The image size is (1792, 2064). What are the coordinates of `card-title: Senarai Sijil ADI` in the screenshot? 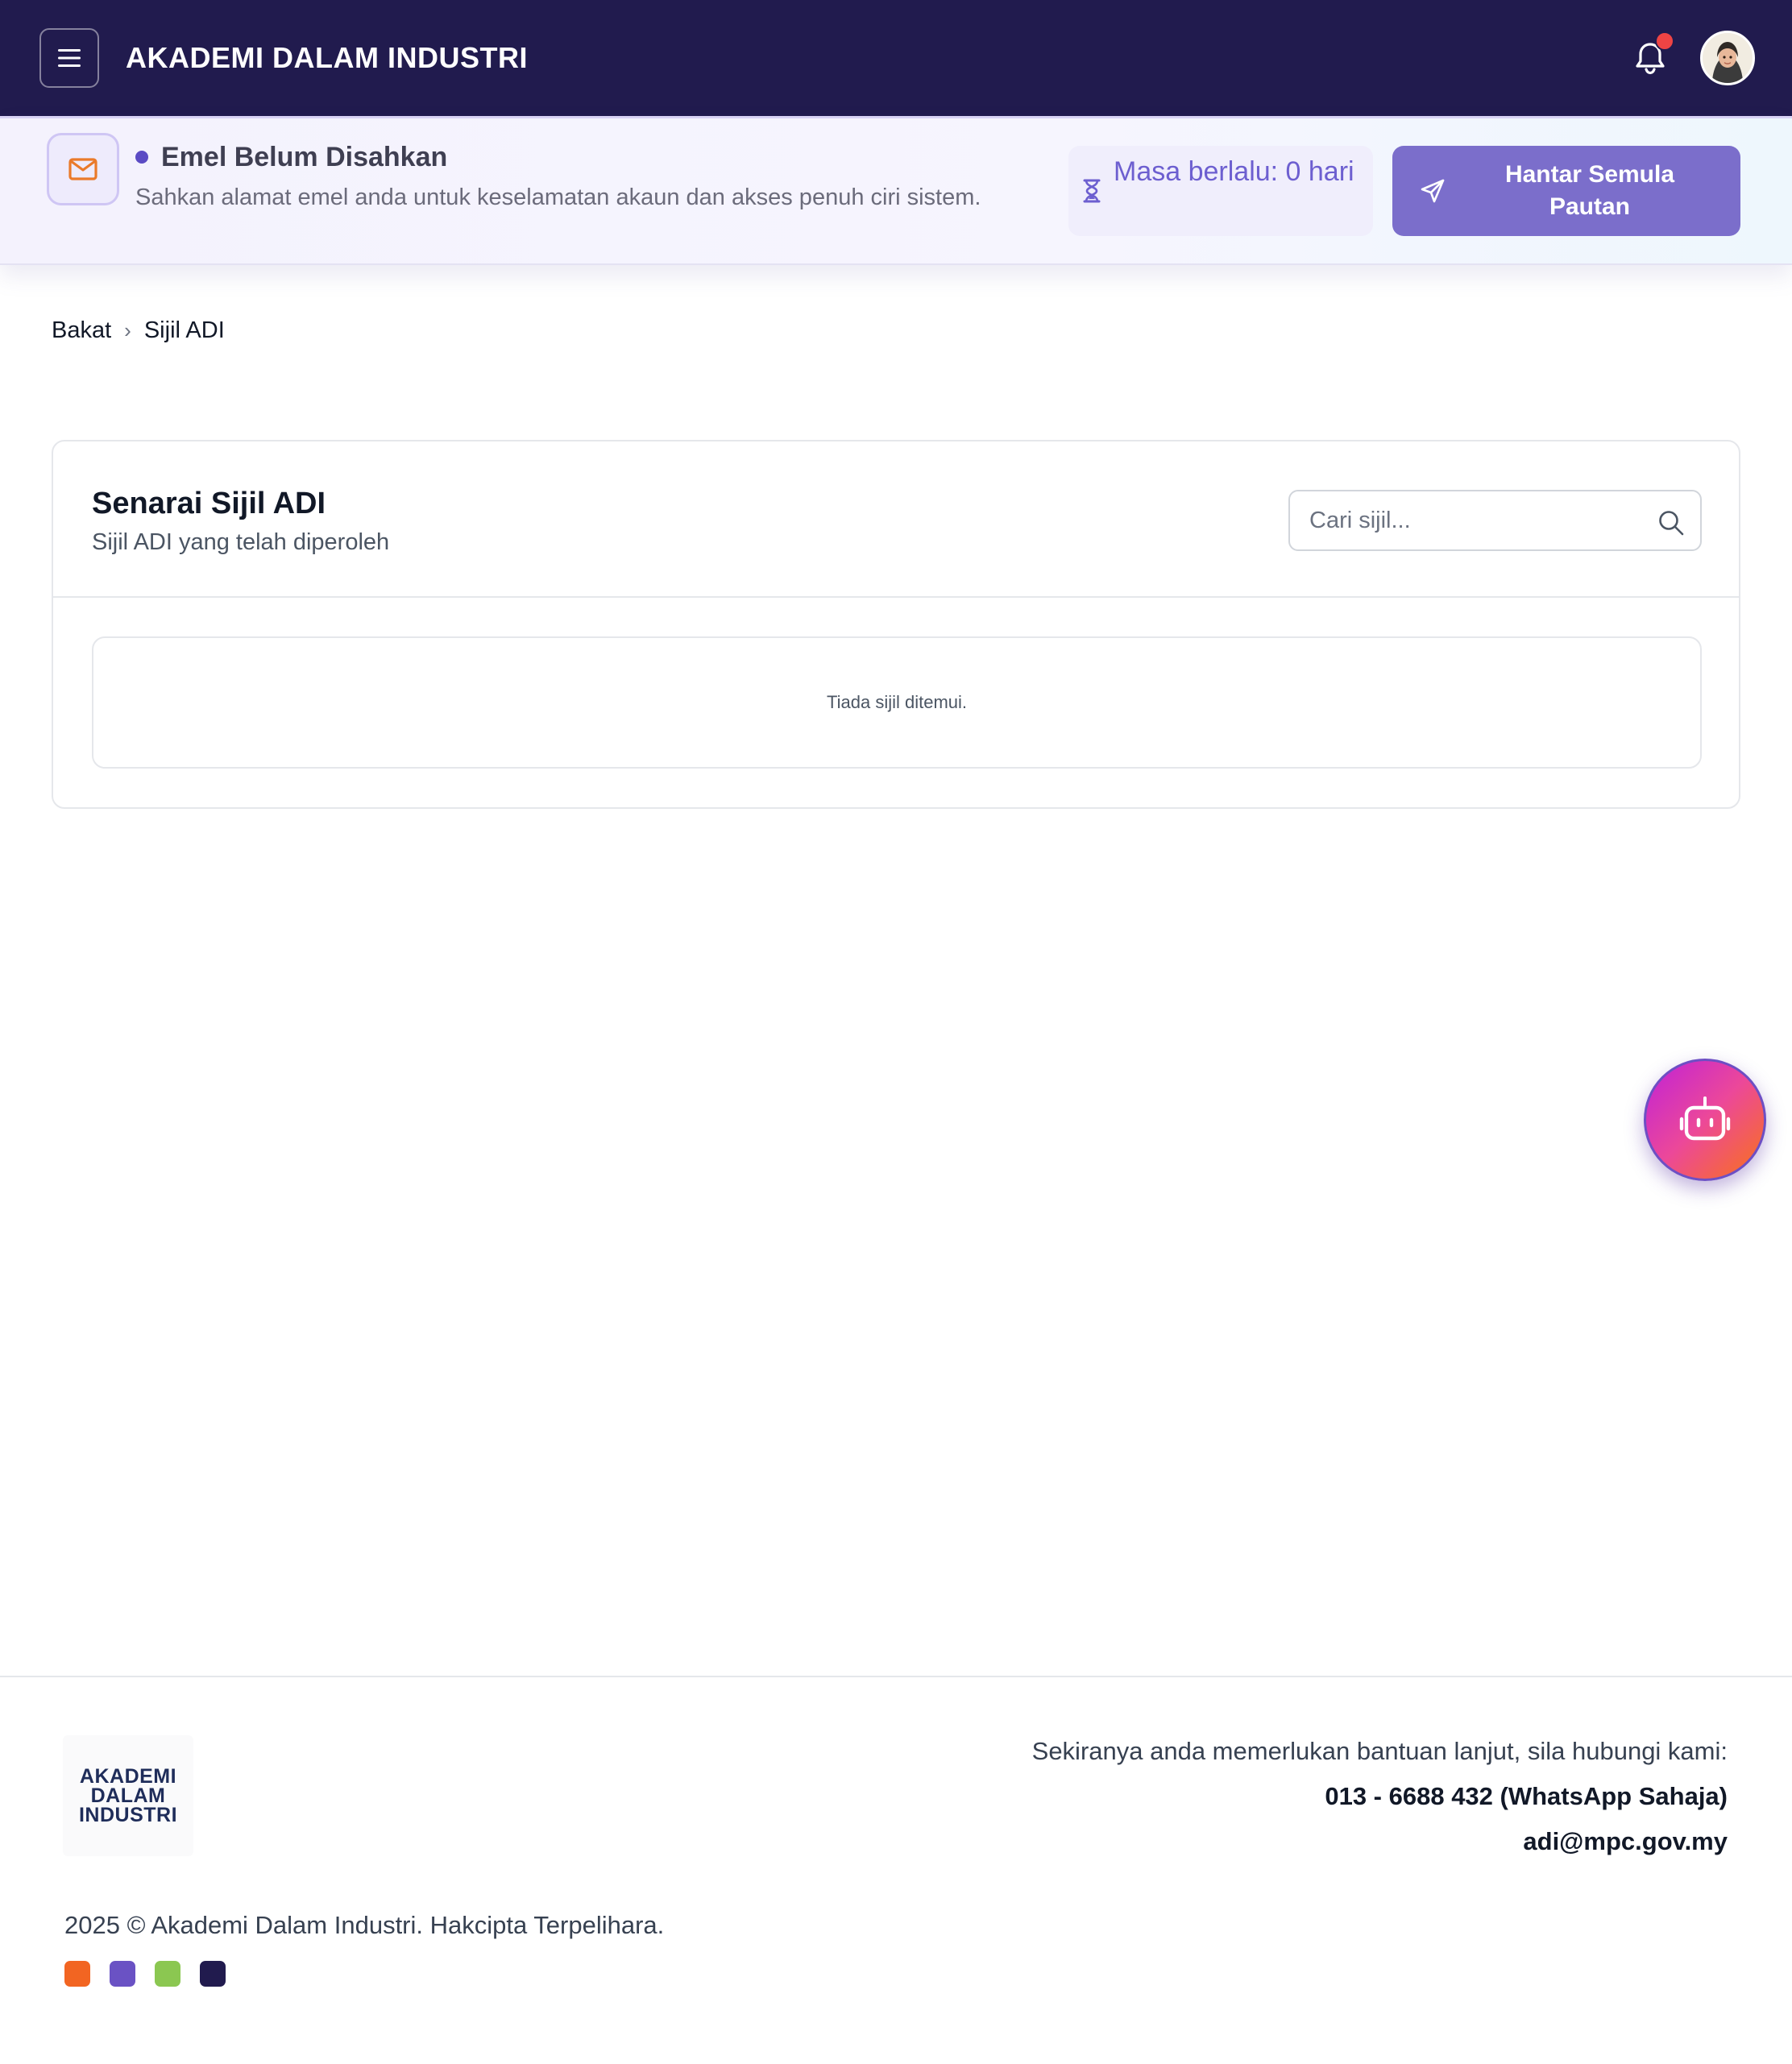 It's located at (209, 503).